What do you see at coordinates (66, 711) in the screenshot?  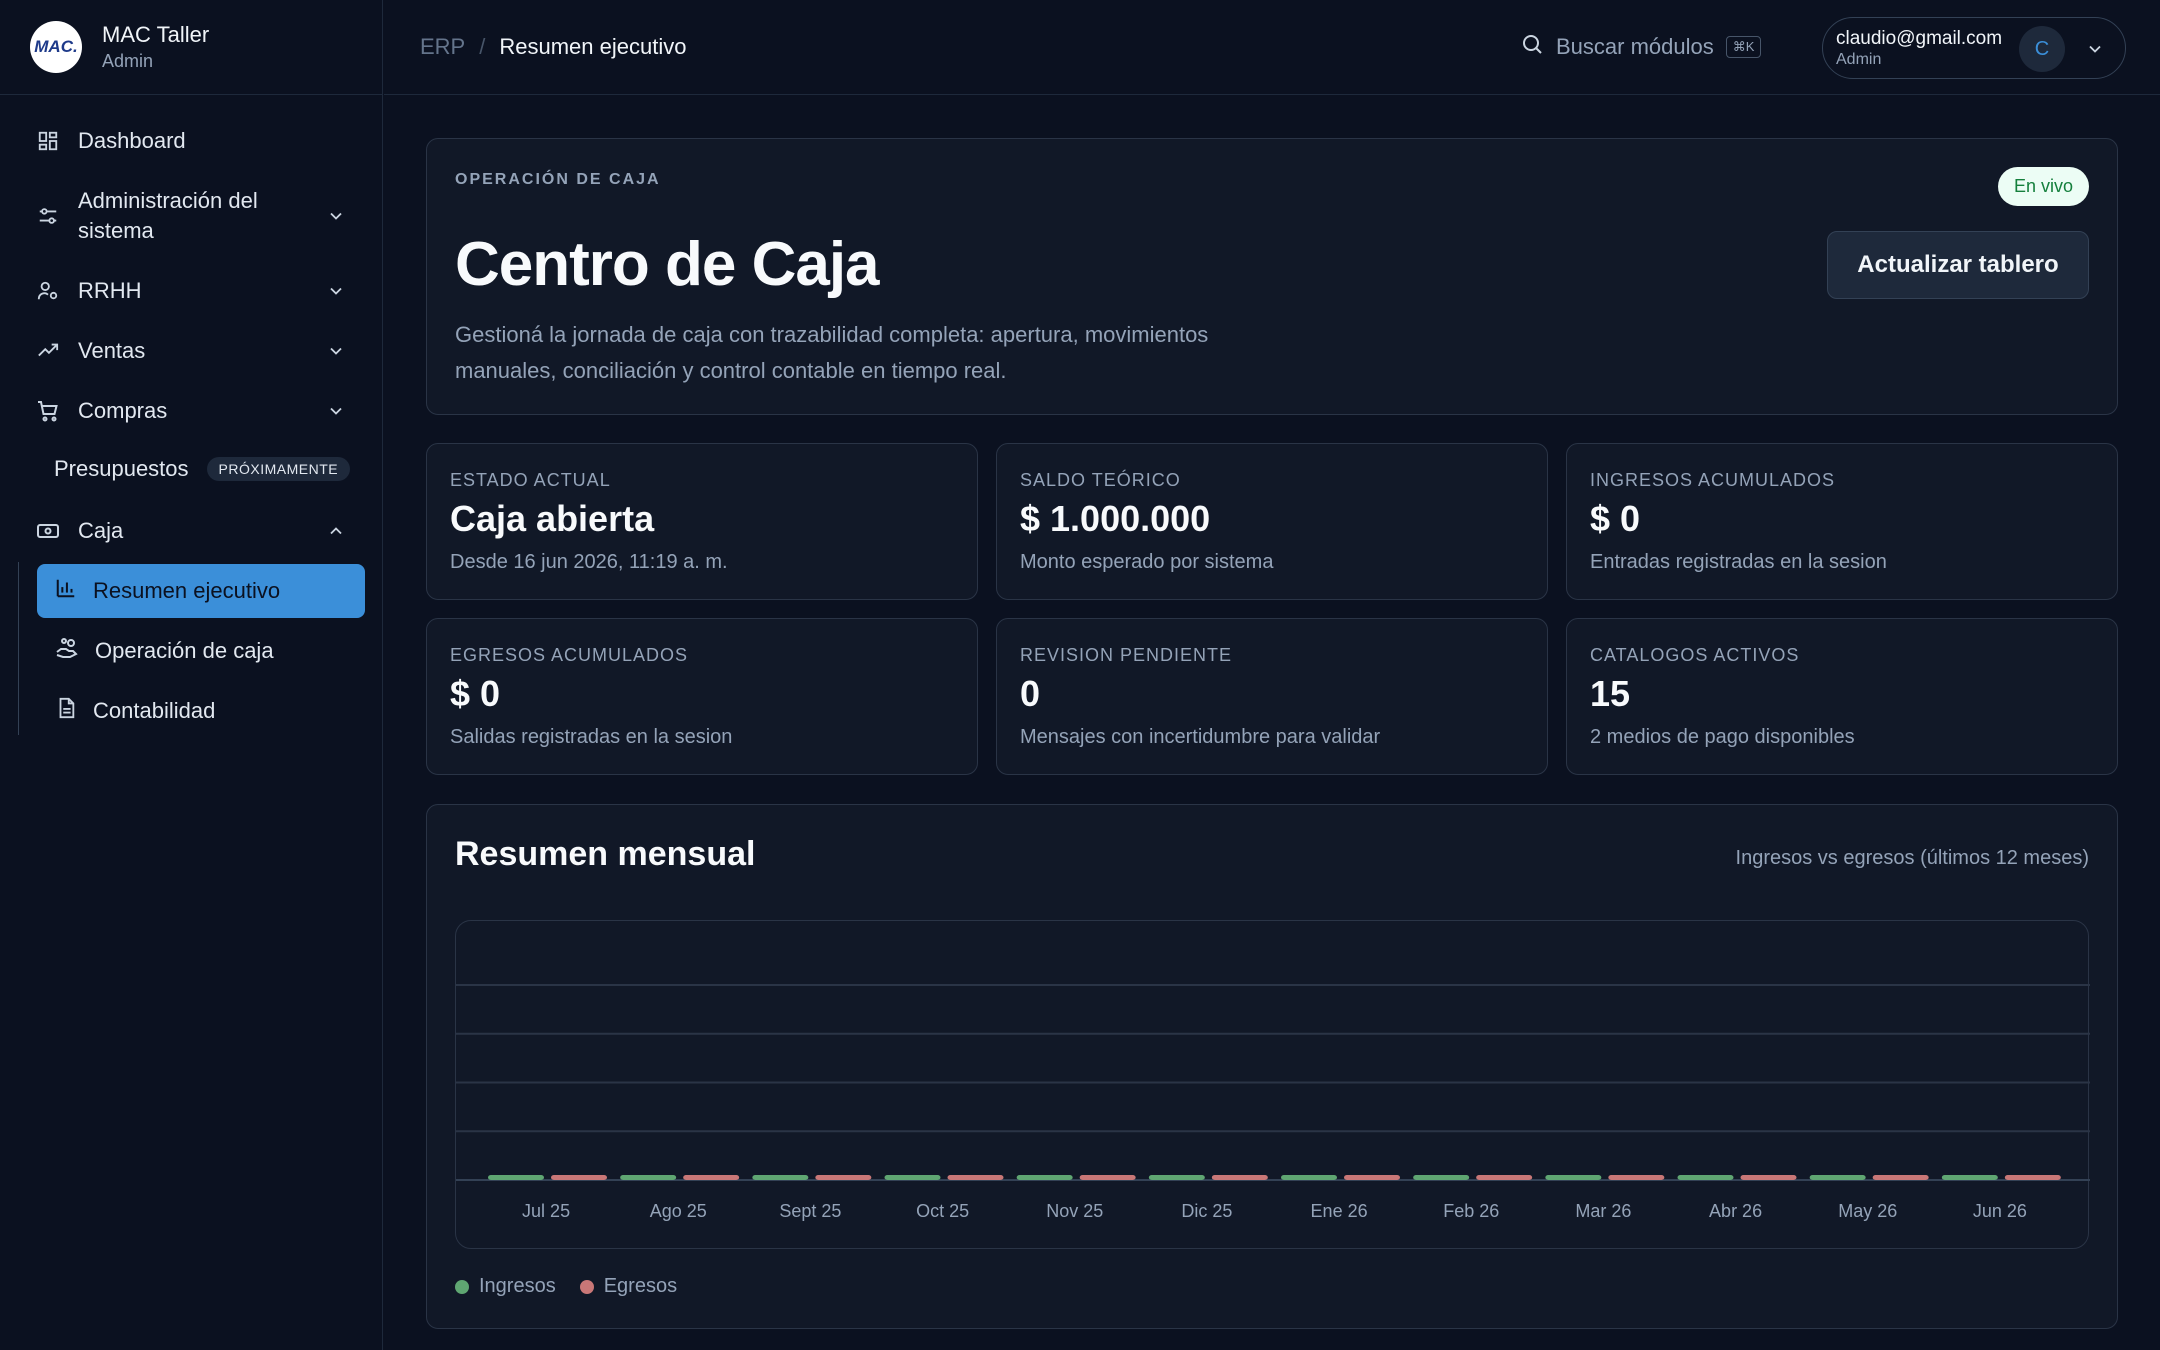 I see `file-text-icon` at bounding box center [66, 711].